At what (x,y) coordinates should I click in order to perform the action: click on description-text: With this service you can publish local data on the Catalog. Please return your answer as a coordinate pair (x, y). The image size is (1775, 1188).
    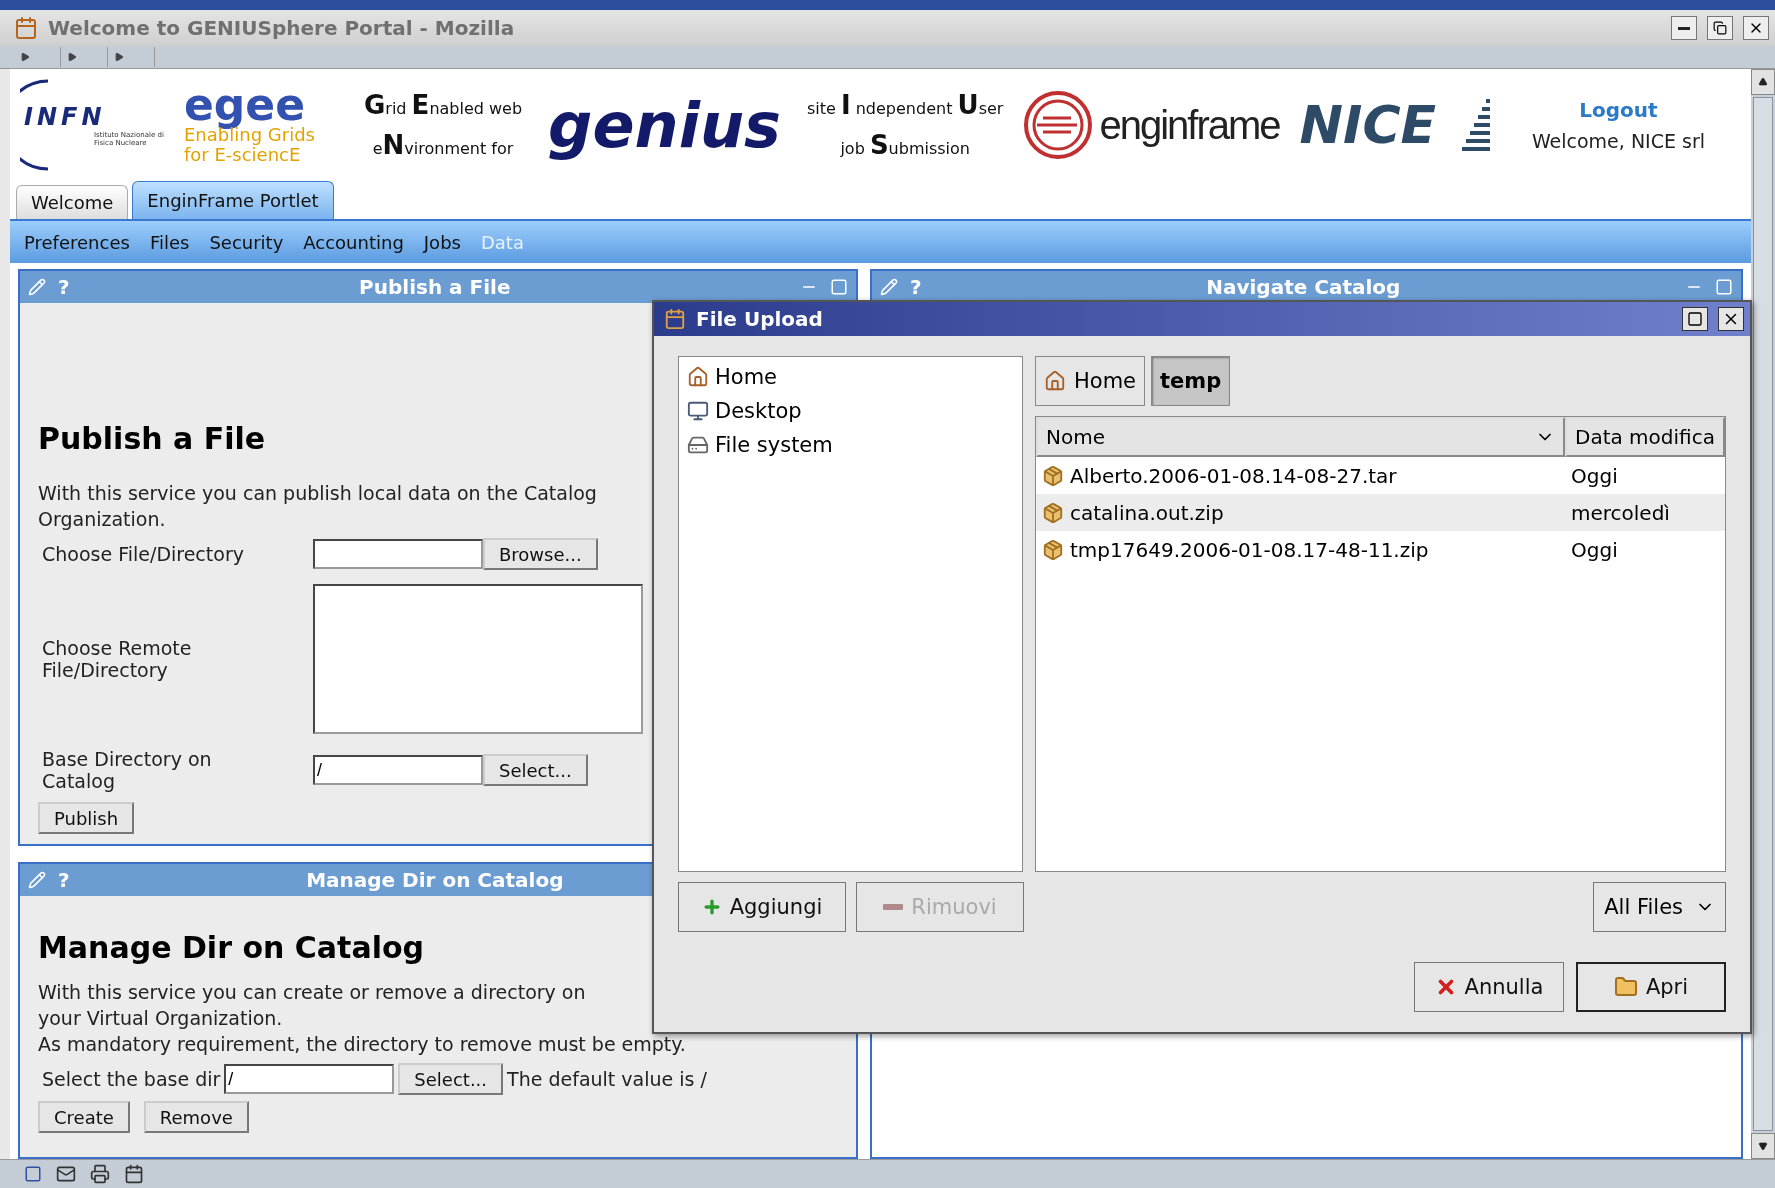
    Looking at the image, I should click on (317, 493).